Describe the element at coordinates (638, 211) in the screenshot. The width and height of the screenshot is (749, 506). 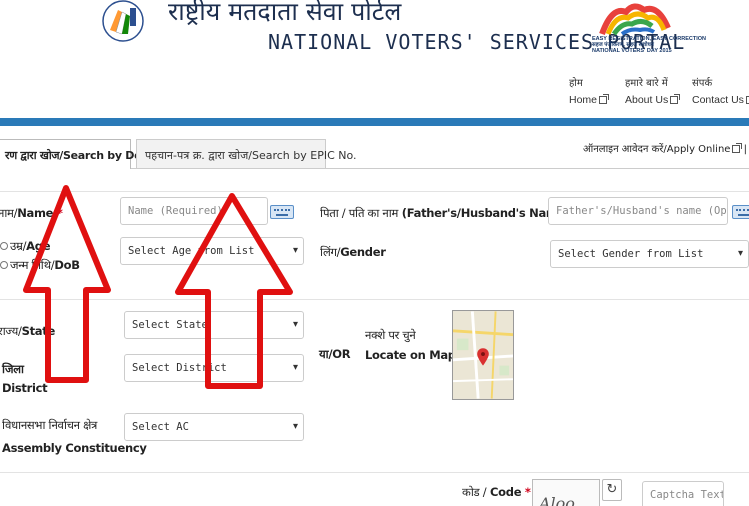
I see `father-husband-name-input: Father's/Husband's name (Optional)` at that location.